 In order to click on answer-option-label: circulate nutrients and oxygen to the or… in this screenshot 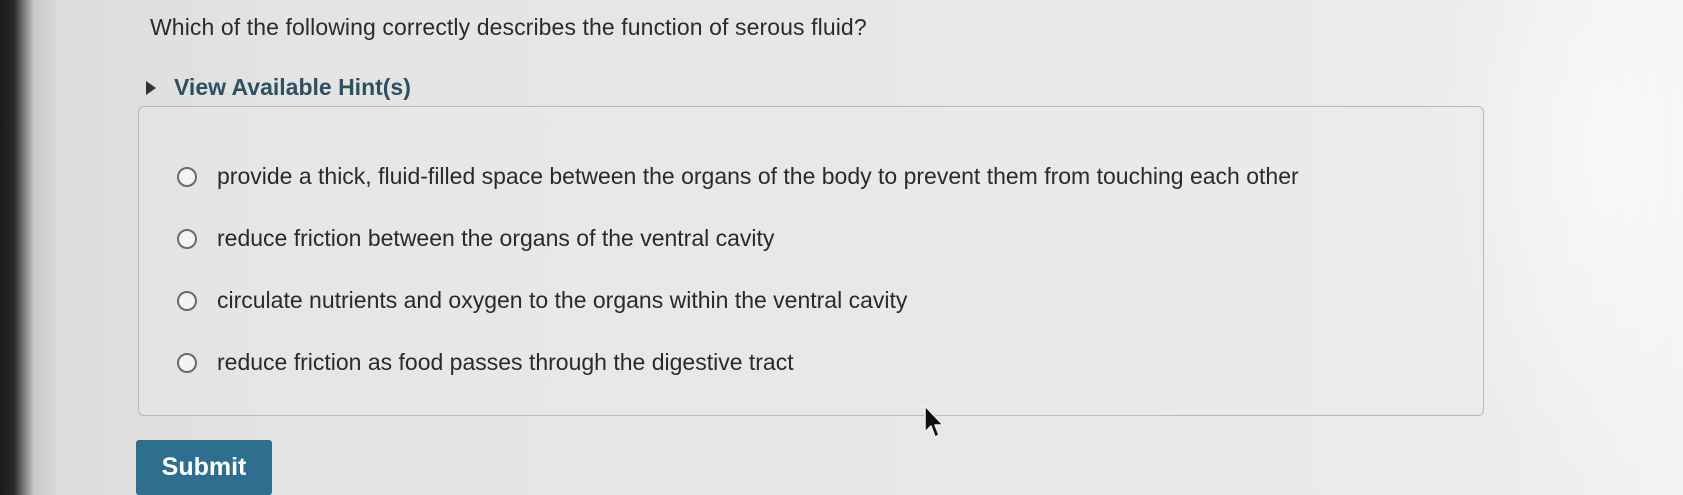, I will do `click(562, 300)`.